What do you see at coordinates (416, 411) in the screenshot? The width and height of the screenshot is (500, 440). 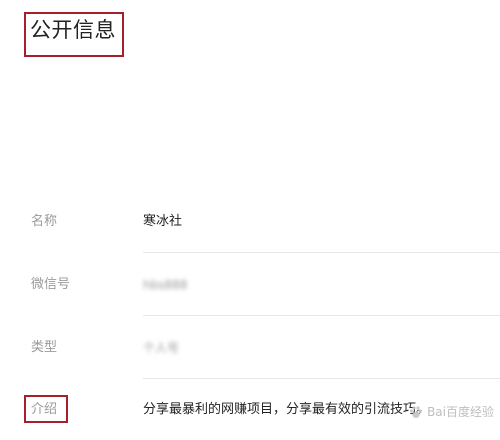 I see `paw-icon` at bounding box center [416, 411].